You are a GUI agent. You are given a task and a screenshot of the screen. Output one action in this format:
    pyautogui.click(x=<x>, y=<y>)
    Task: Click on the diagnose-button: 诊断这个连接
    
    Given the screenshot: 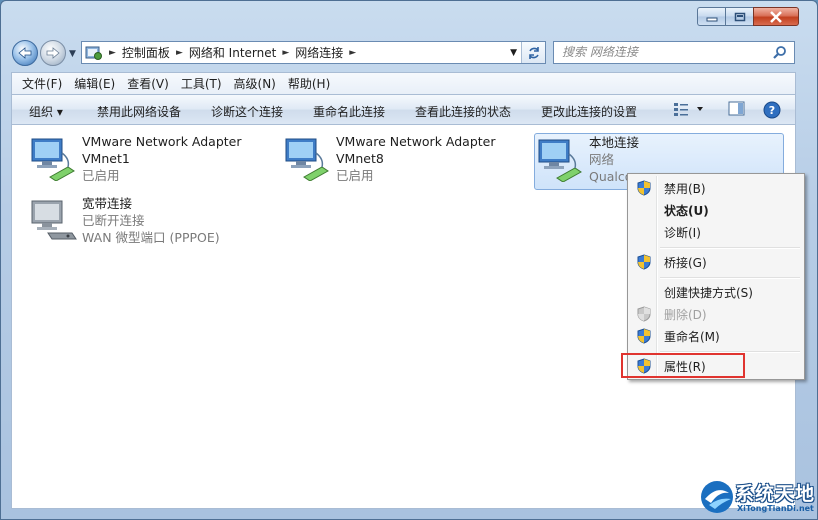 What is the action you would take?
    pyautogui.click(x=247, y=111)
    